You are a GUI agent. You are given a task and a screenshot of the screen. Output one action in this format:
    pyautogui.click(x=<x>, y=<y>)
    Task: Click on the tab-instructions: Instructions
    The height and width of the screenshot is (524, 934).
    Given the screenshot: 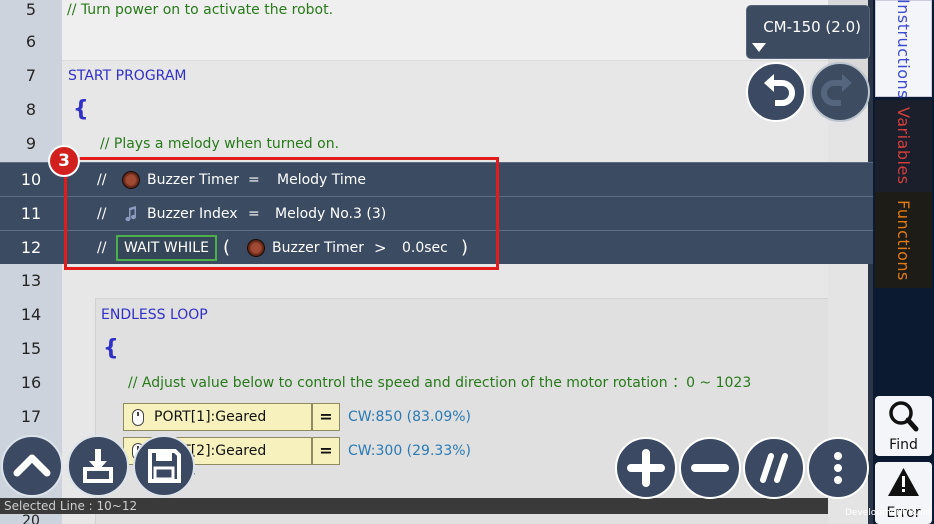 What is the action you would take?
    pyautogui.click(x=903, y=49)
    